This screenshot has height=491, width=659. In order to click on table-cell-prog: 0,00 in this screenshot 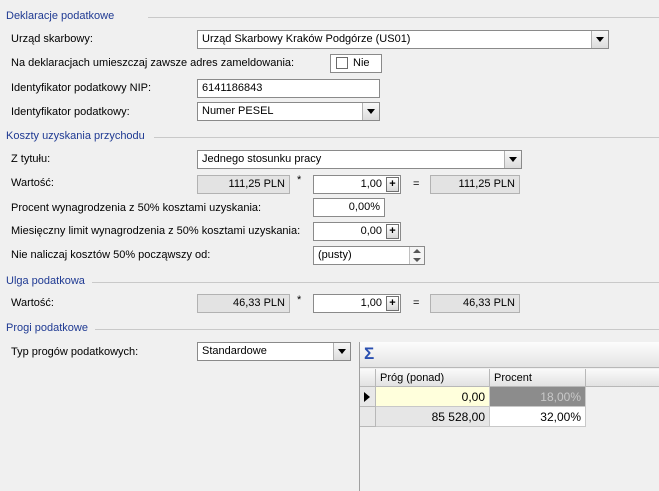, I will do `click(433, 397)`.